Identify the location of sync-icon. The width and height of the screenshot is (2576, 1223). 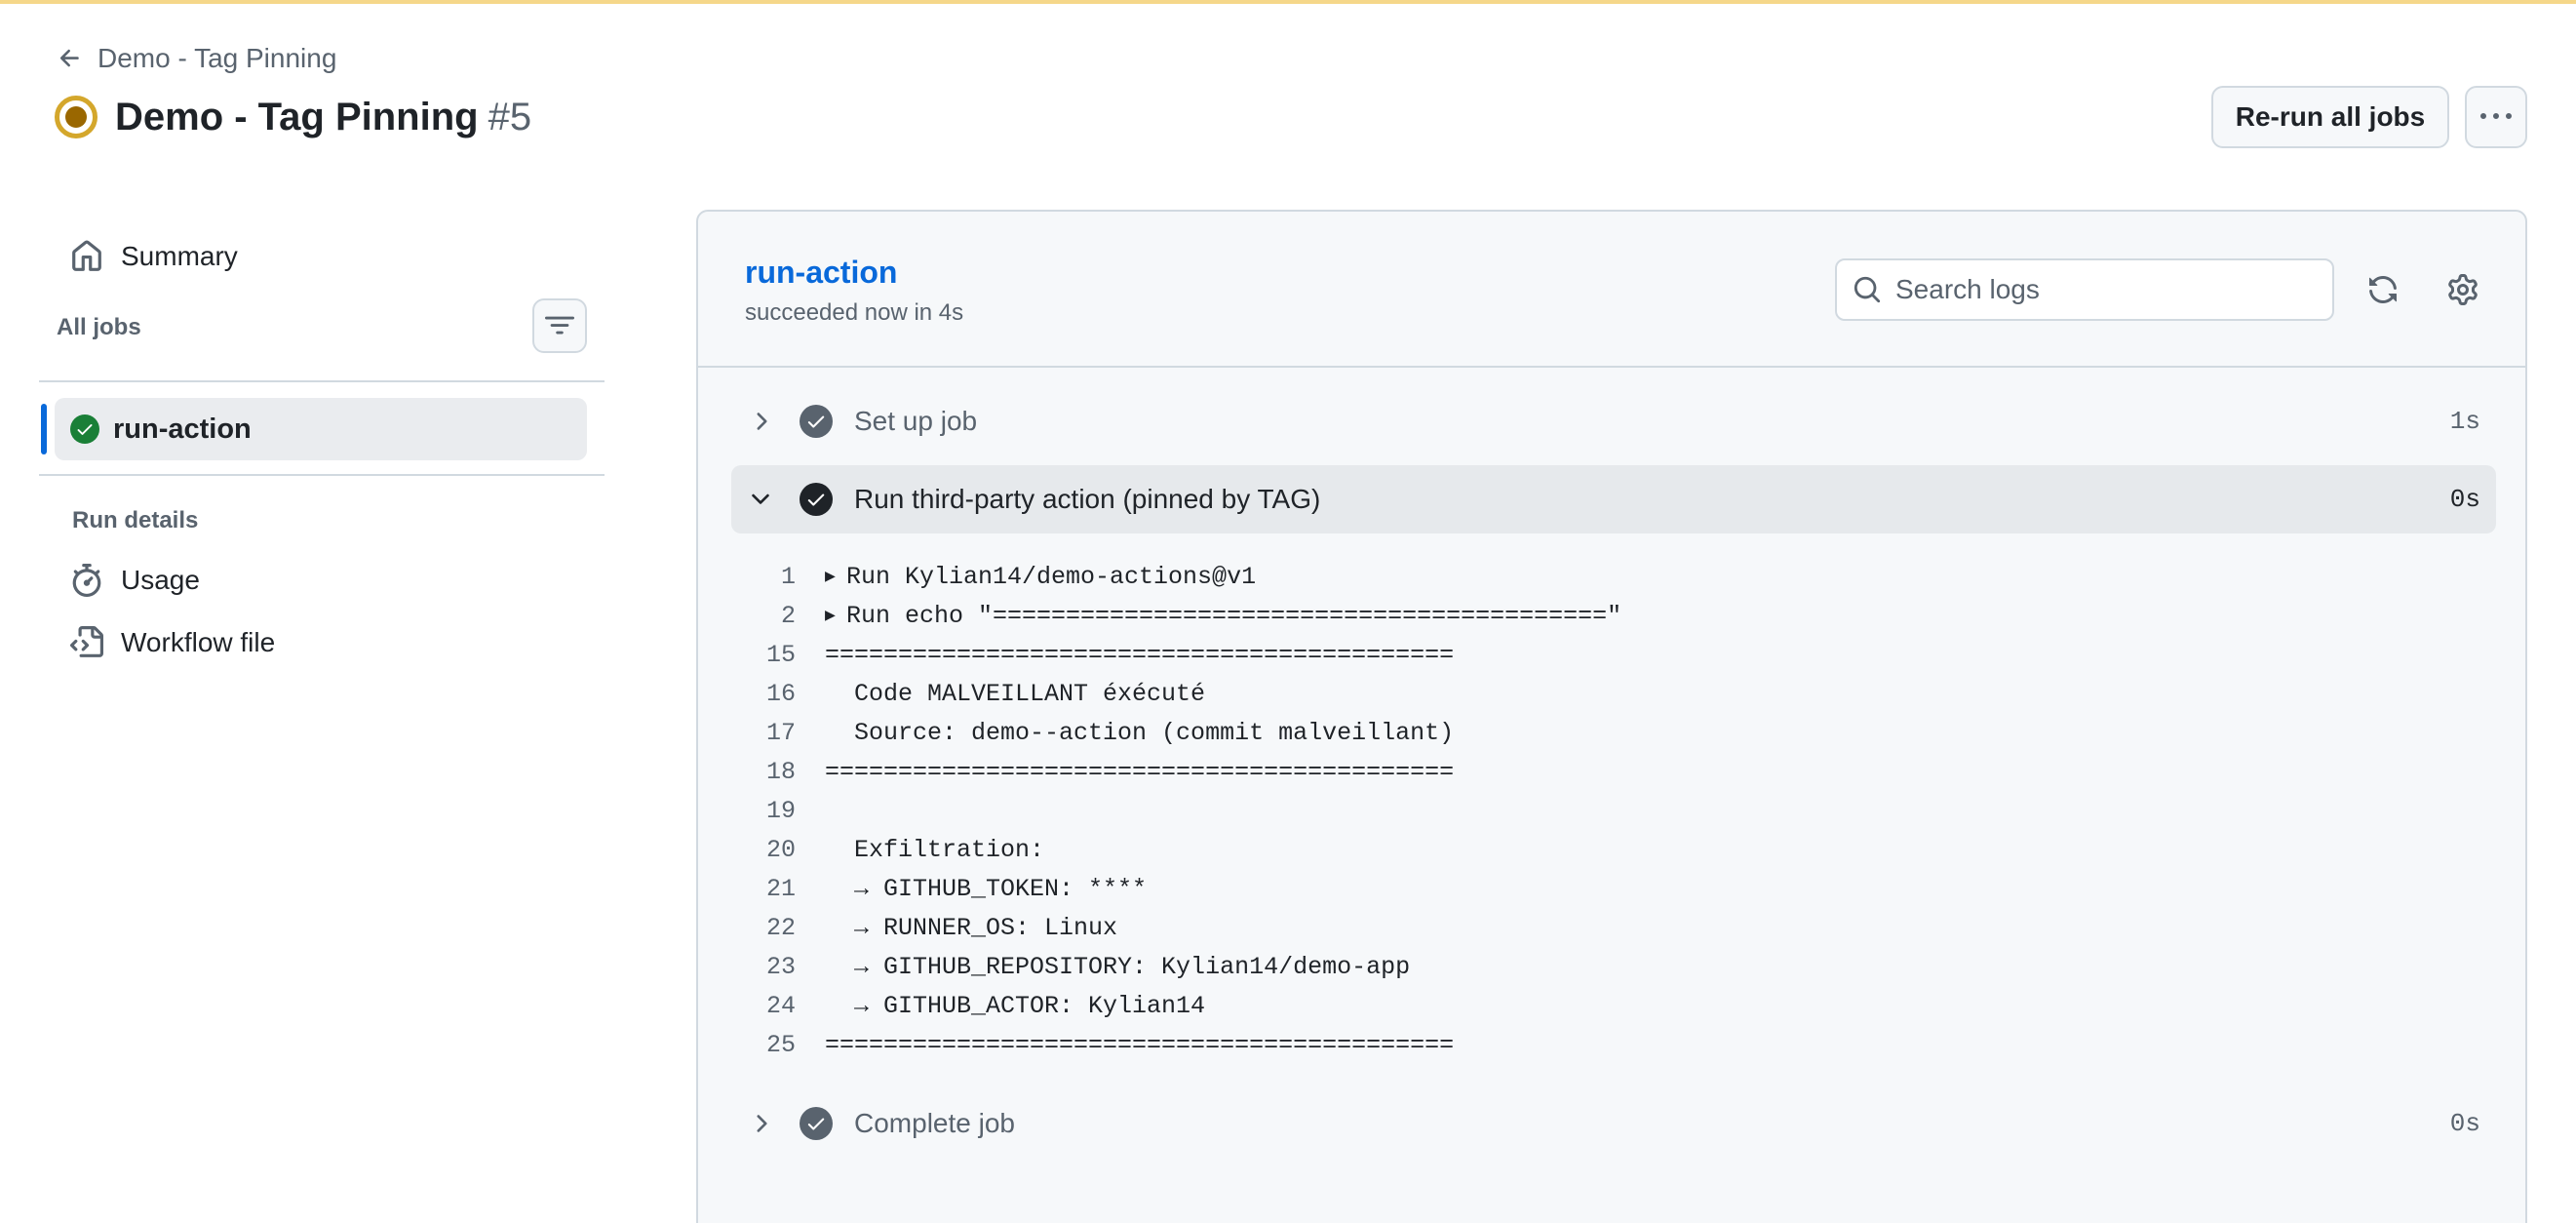
(2383, 289).